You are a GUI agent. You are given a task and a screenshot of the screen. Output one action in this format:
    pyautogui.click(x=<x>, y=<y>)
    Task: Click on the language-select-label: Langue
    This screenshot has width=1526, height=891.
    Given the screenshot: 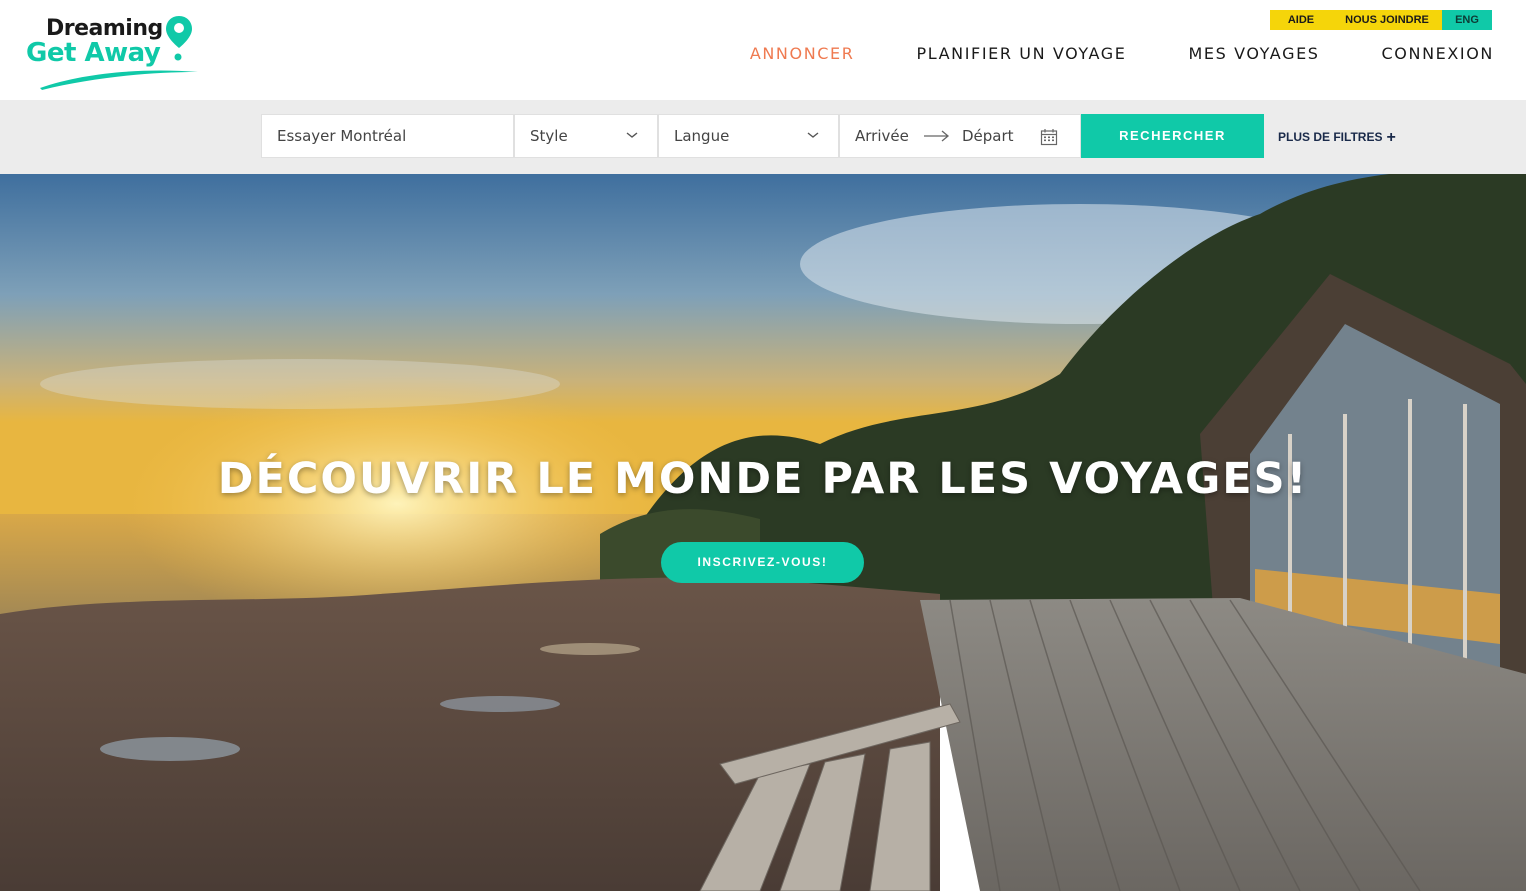 What is the action you would take?
    pyautogui.click(x=702, y=136)
    